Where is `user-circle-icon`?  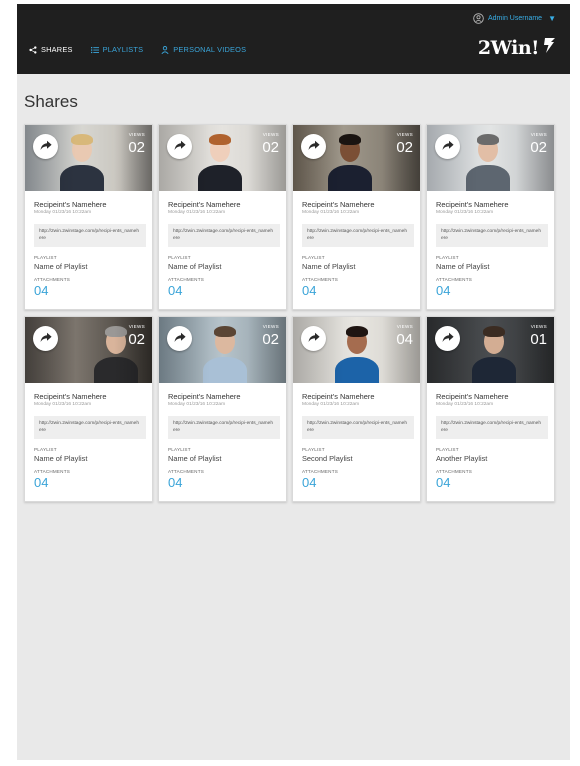
user-circle-icon is located at coordinates (478, 18).